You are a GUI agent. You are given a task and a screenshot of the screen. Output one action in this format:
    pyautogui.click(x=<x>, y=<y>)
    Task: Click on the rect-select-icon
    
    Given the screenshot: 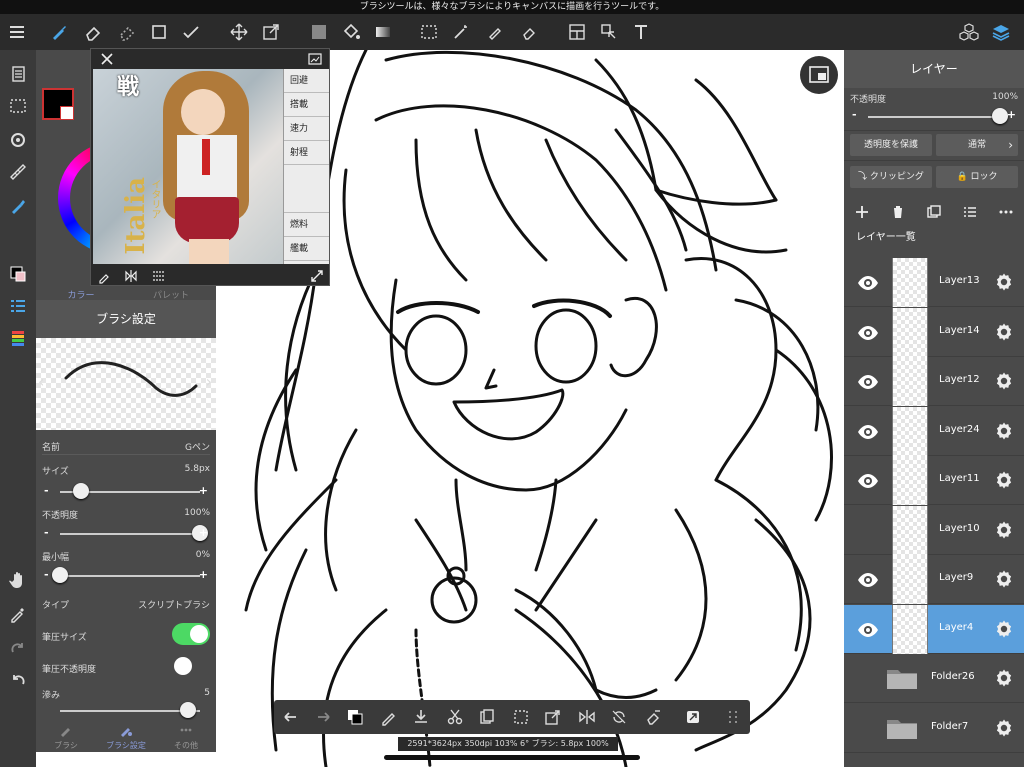 What is the action you would take?
    pyautogui.click(x=159, y=32)
    